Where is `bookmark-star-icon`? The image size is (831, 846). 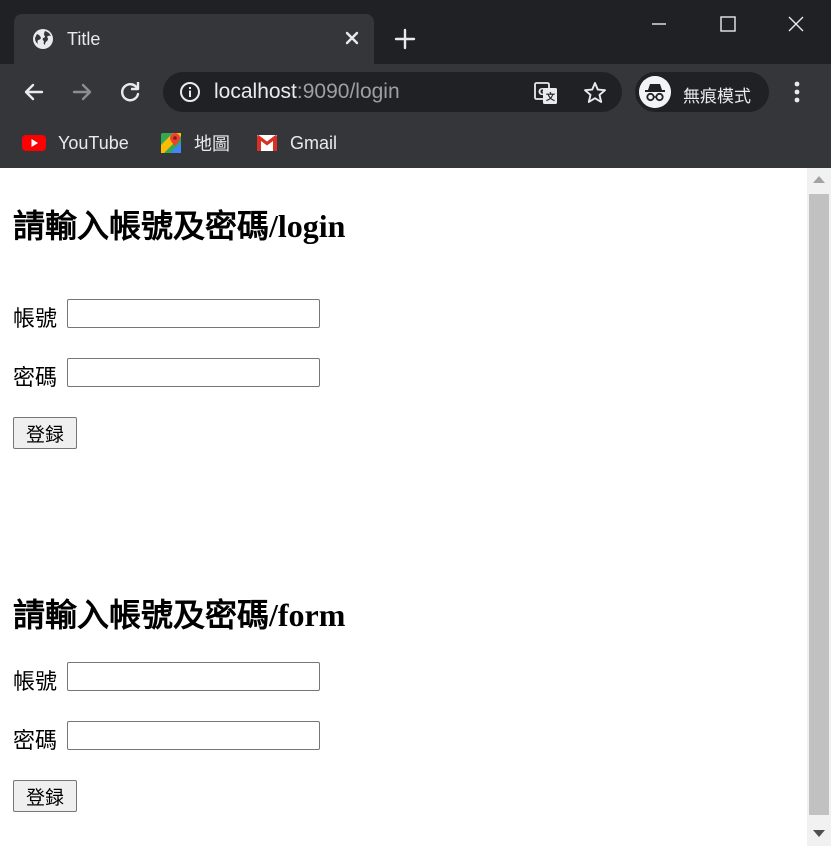 bookmark-star-icon is located at coordinates (595, 93).